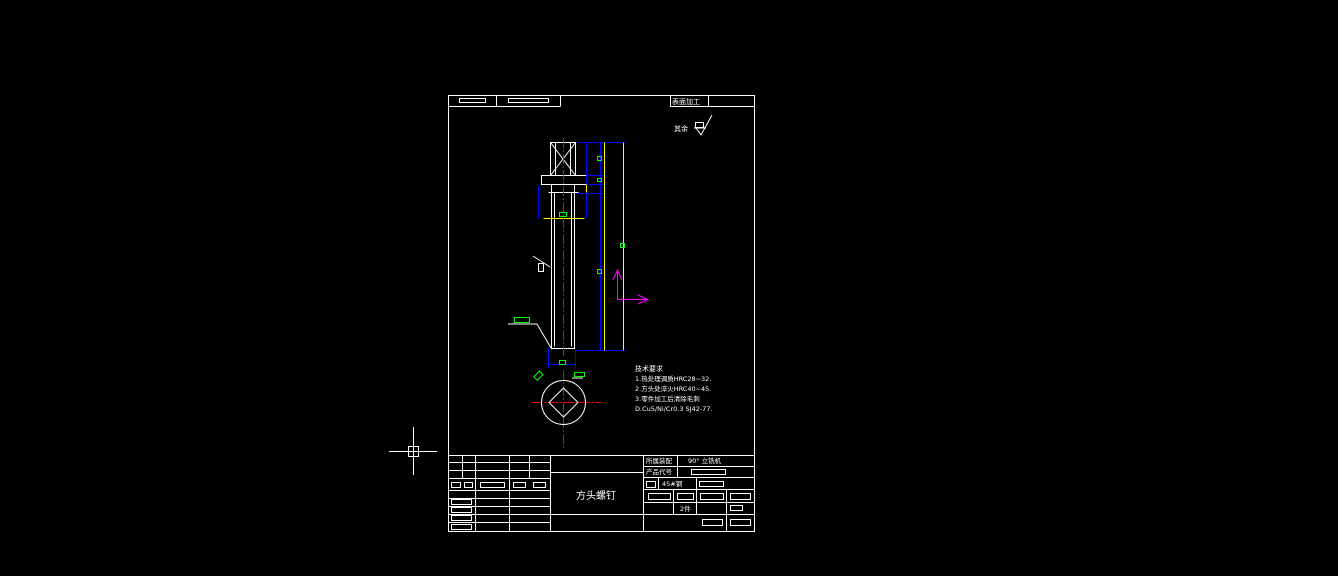 This screenshot has width=1338, height=576. I want to click on tech-req-title: 技术要求, so click(649, 368).